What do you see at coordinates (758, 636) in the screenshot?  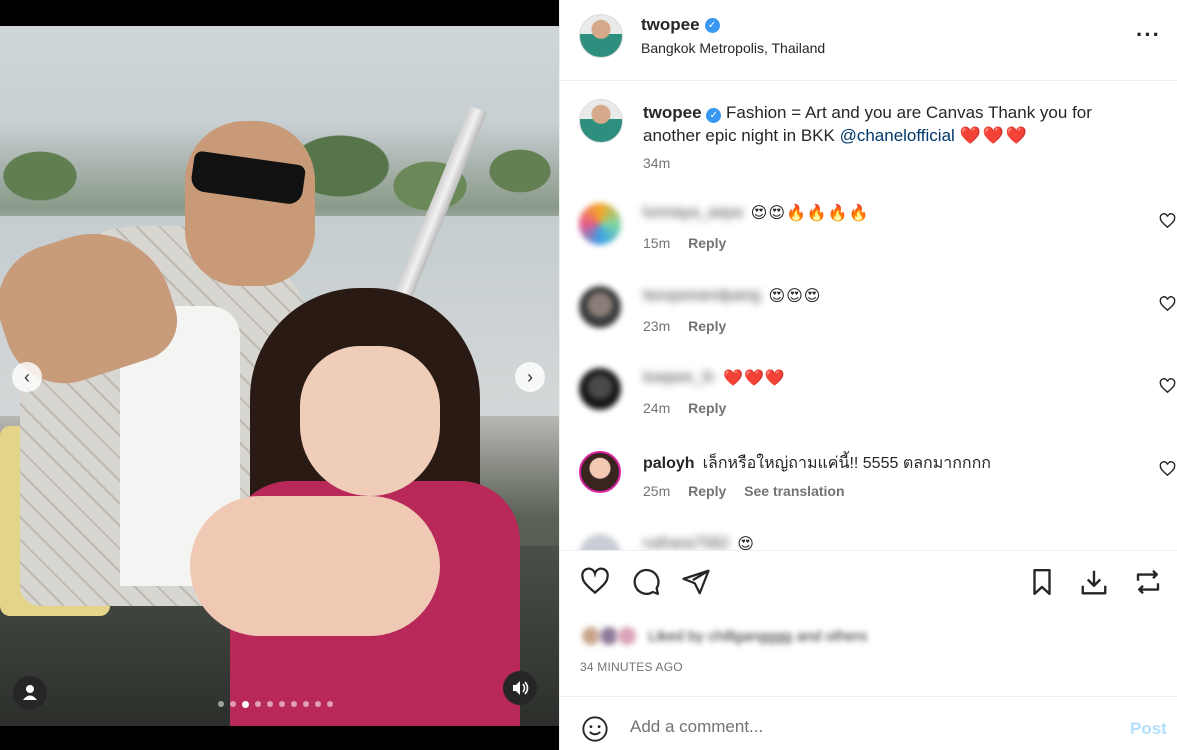 I see `liked-by-text: Liked by chillgangggg and others` at bounding box center [758, 636].